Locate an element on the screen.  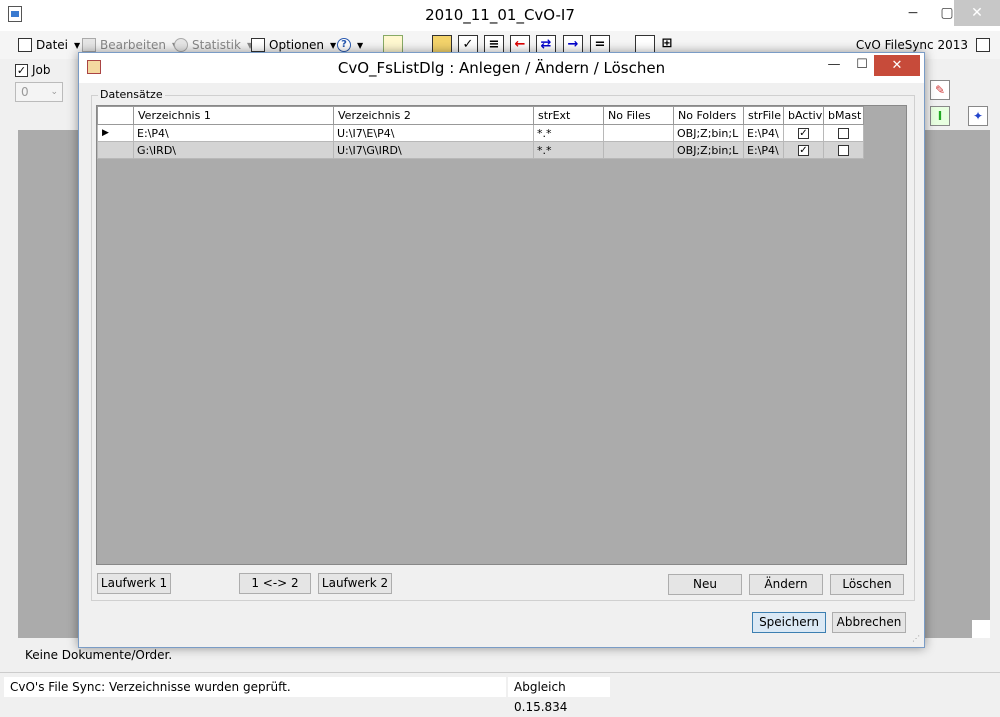
chevron-down-icon: ⌄ is located at coordinates (54, 92).